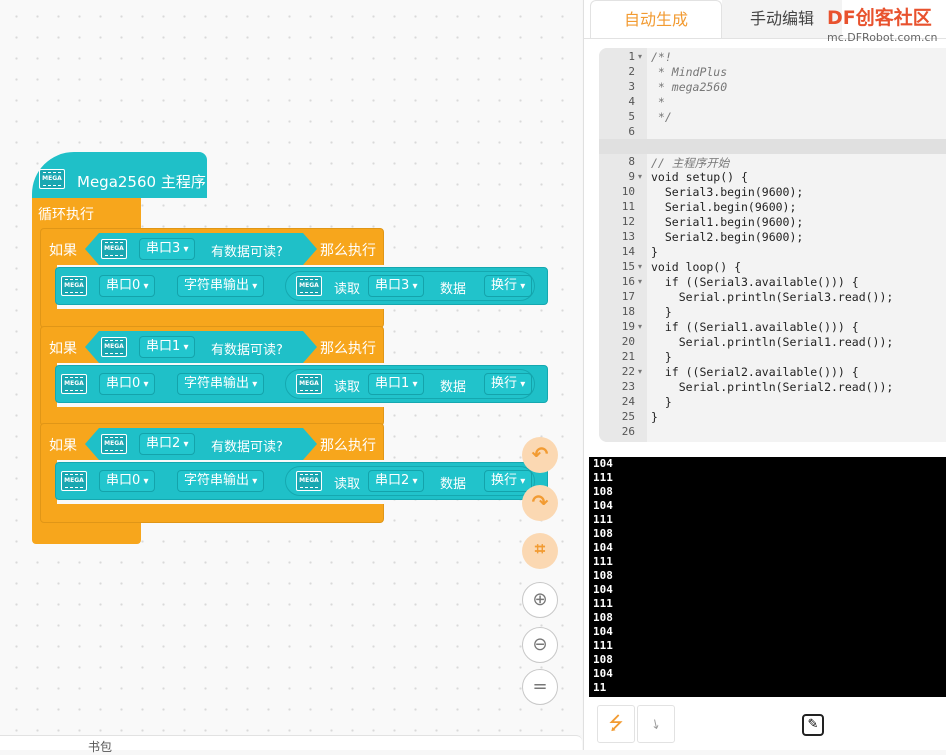 The width and height of the screenshot is (946, 755). What do you see at coordinates (772, 387) in the screenshot?
I see `code-line: Serial.println(Serial2.read());` at bounding box center [772, 387].